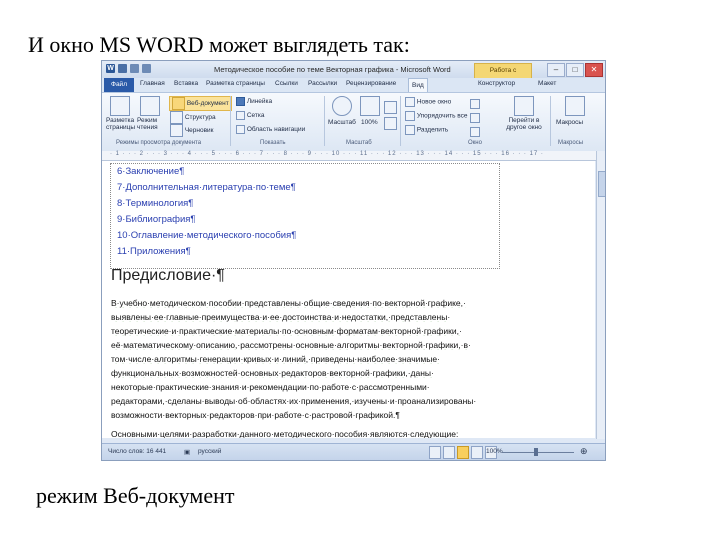 The height and width of the screenshot is (540, 720). Describe the element at coordinates (432, 130) in the screenshot. I see `split-label: Разделить` at that location.